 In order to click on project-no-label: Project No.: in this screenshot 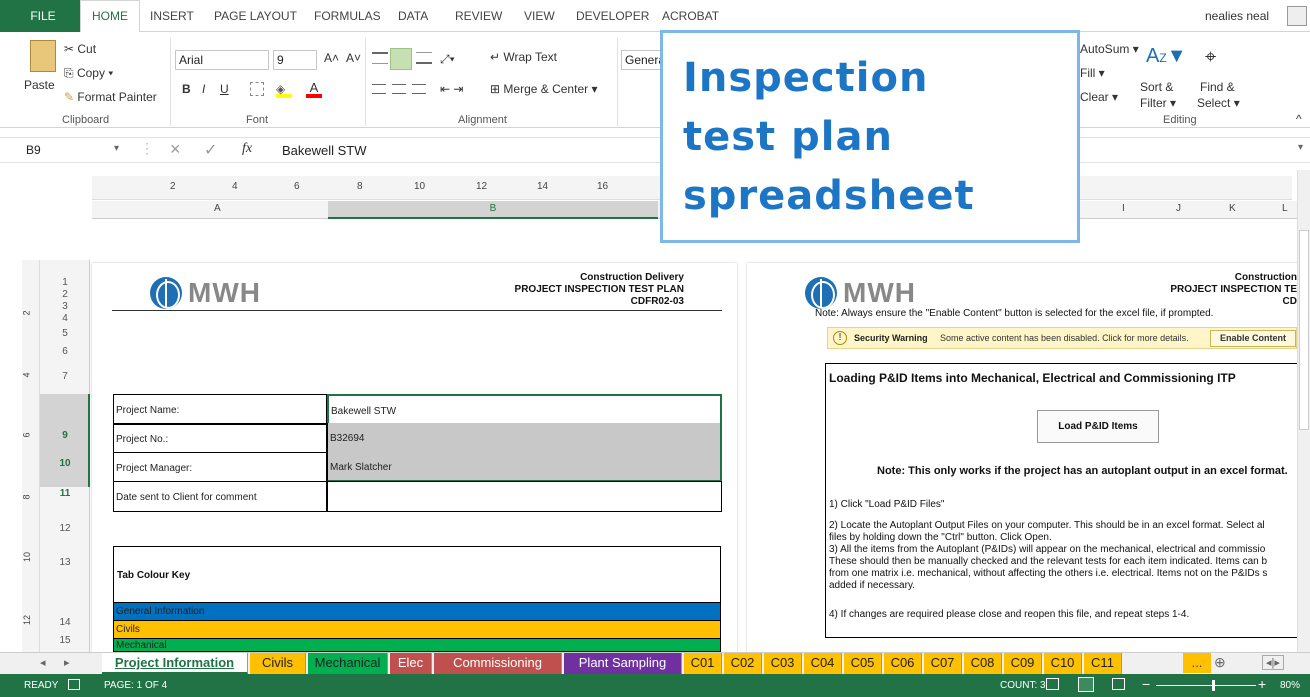, I will do `click(220, 438)`.